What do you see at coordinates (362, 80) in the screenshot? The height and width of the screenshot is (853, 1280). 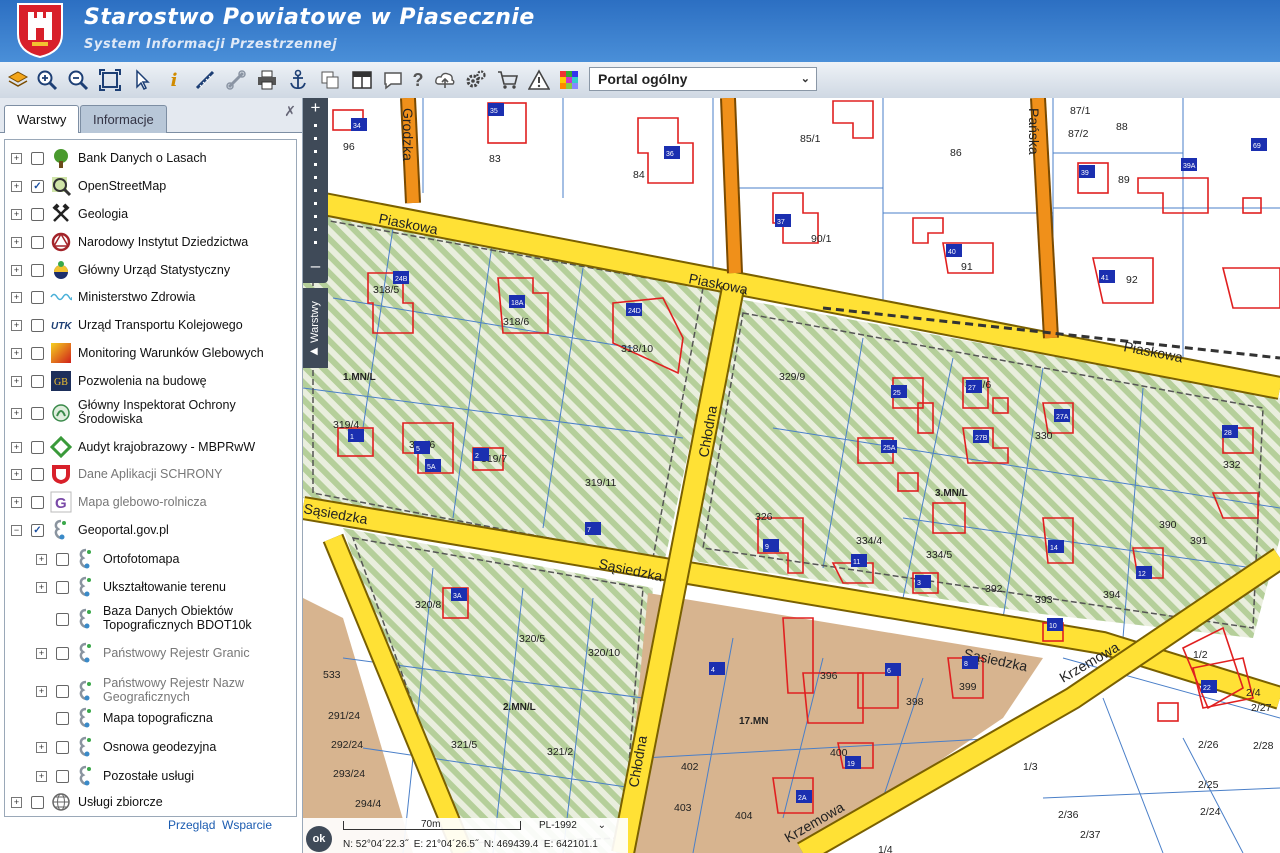 I see `layout-icon` at bounding box center [362, 80].